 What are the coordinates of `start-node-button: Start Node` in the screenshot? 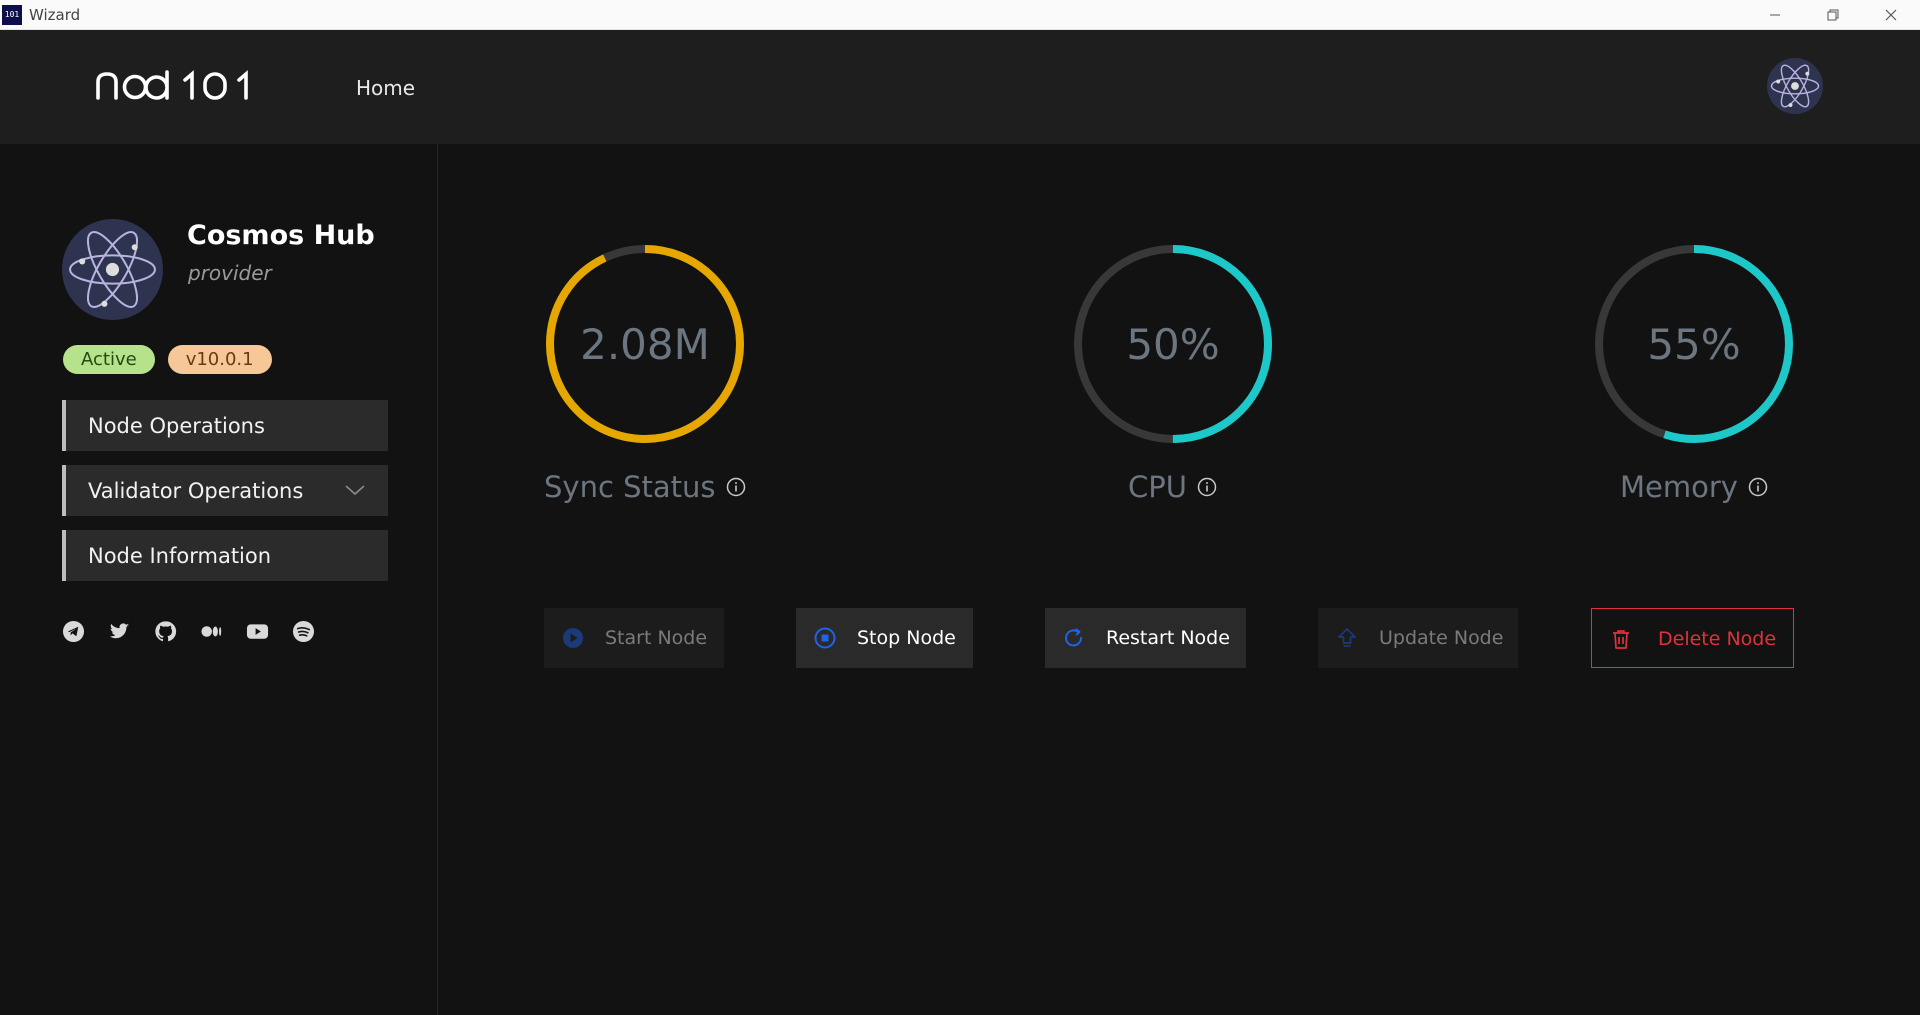 It's located at (634, 638).